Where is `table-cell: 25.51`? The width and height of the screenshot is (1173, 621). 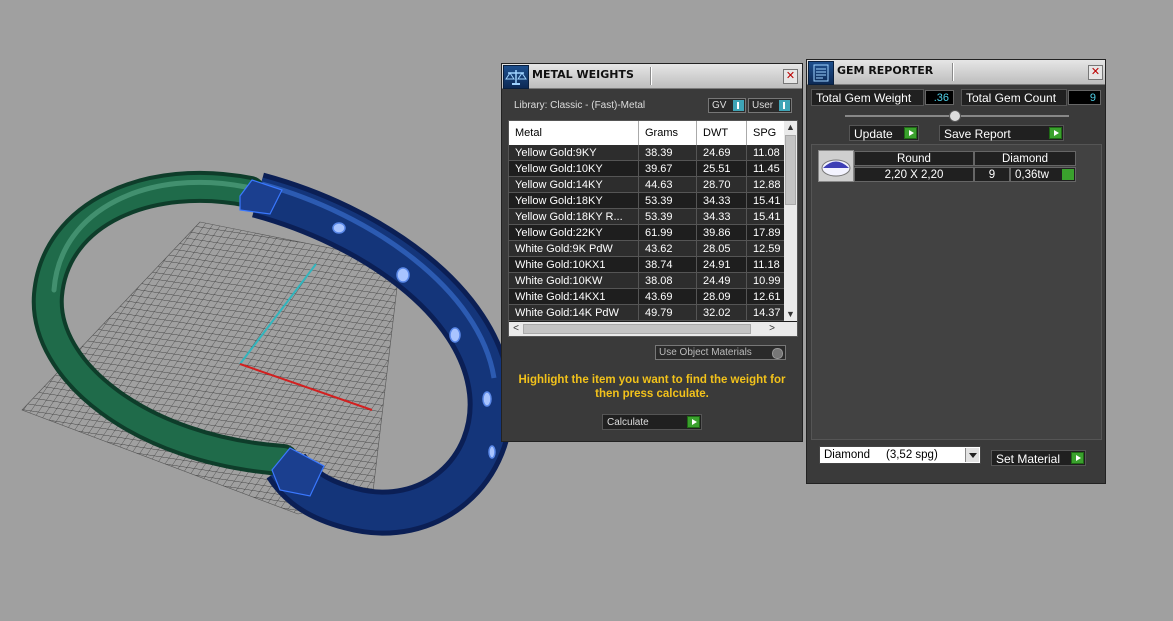 table-cell: 25.51 is located at coordinates (722, 169).